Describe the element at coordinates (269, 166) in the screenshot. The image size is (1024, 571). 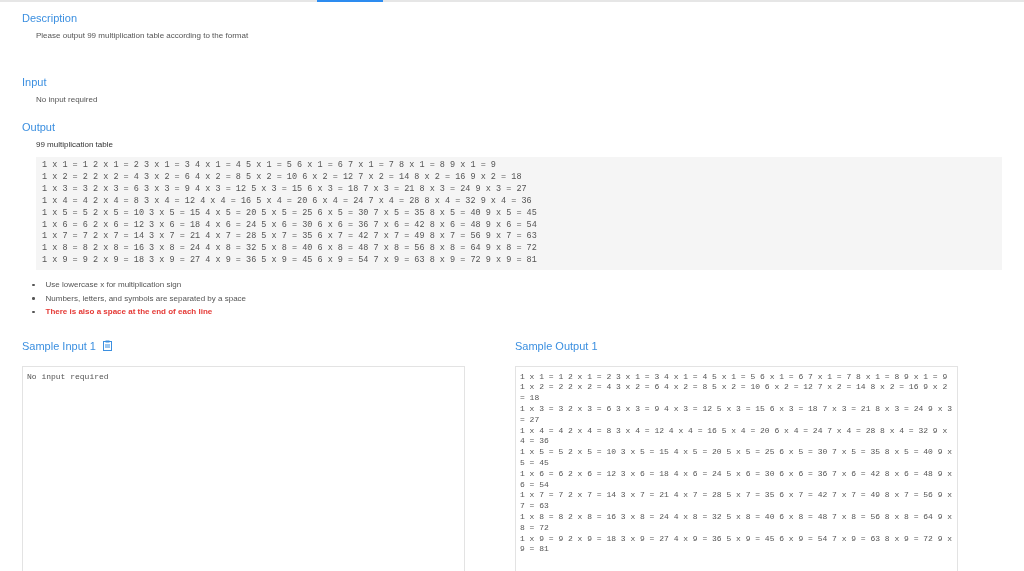
I see `code-line: 1 x 1 = 1 2 x 1 = 2 3 x 1 = 3 4 x 1 = 4 5 x 1 = 5 6 x 1 = 6 7 x 1 = 7 8 x 1 = 8 9 x 1 = 9` at that location.